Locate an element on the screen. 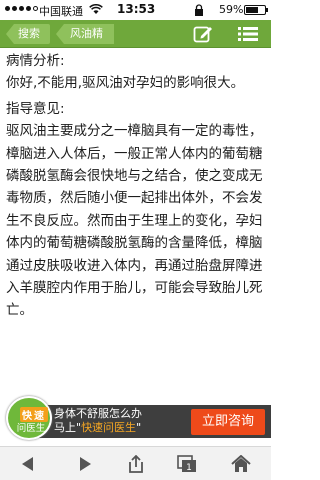  edit-icon is located at coordinates (203, 34).